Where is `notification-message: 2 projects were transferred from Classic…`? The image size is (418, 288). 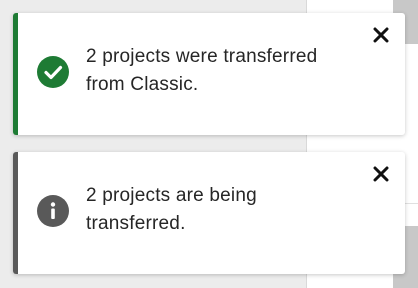 notification-message: 2 projects were transferred from Classic… is located at coordinates (202, 70).